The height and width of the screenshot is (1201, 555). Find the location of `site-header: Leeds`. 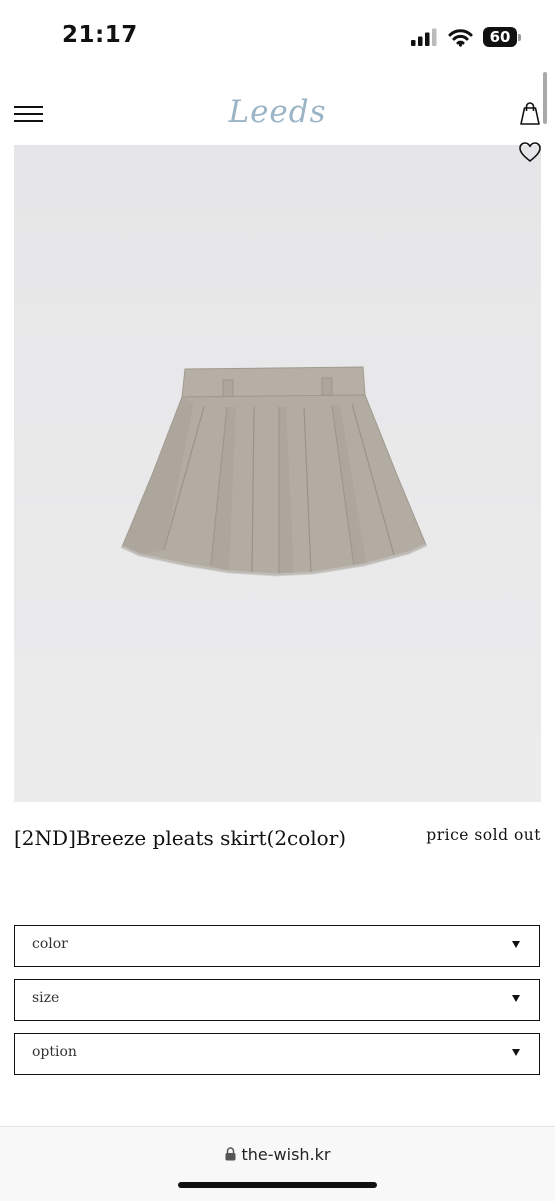

site-header: Leeds is located at coordinates (277, 114).